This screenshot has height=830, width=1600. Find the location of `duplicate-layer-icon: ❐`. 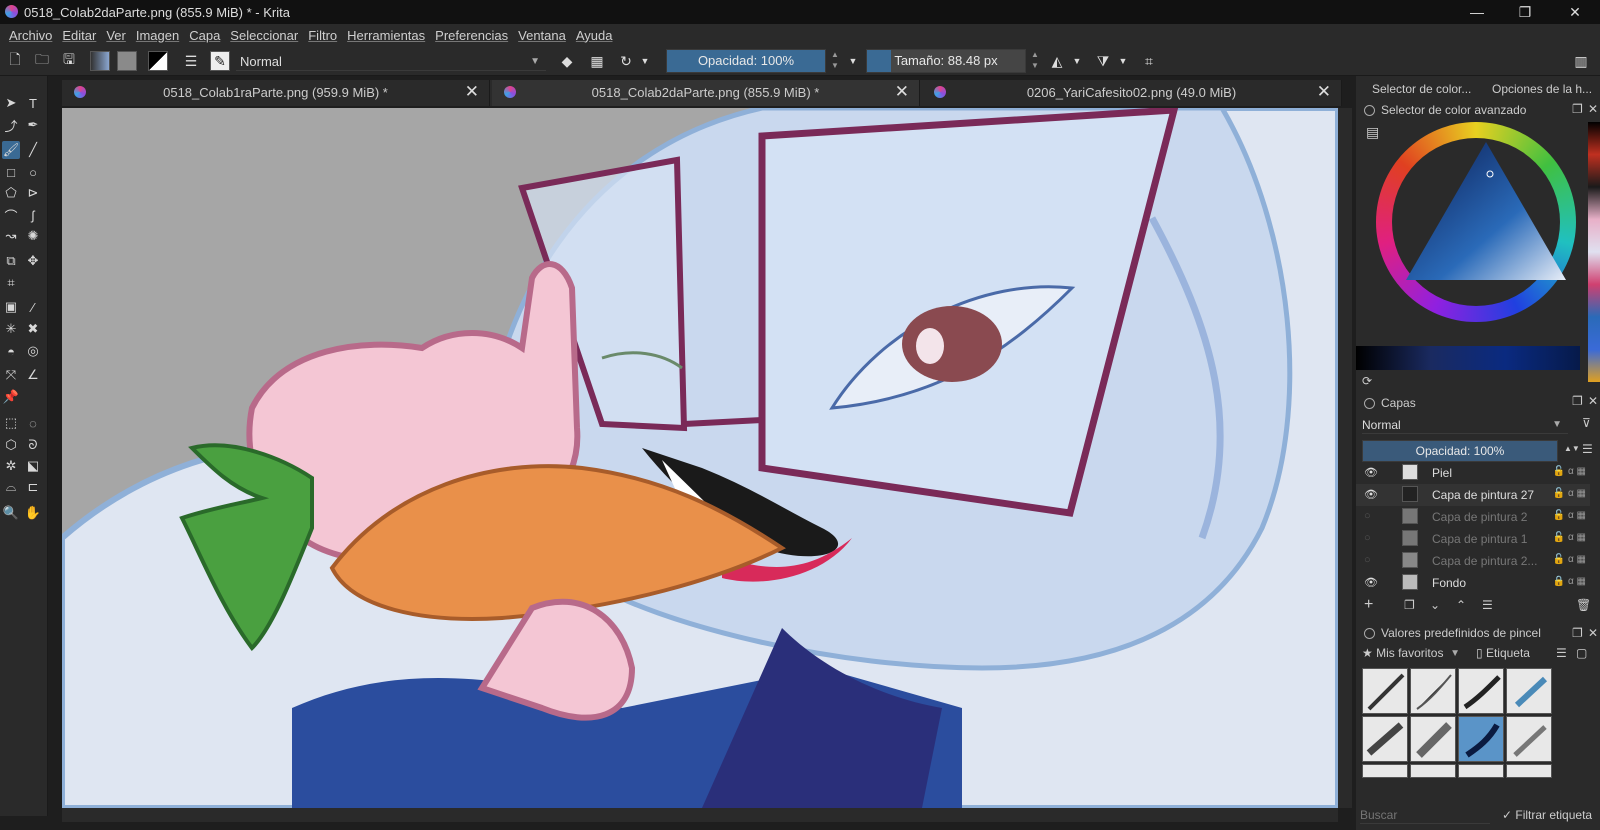

duplicate-layer-icon: ❐ is located at coordinates (1409, 605).